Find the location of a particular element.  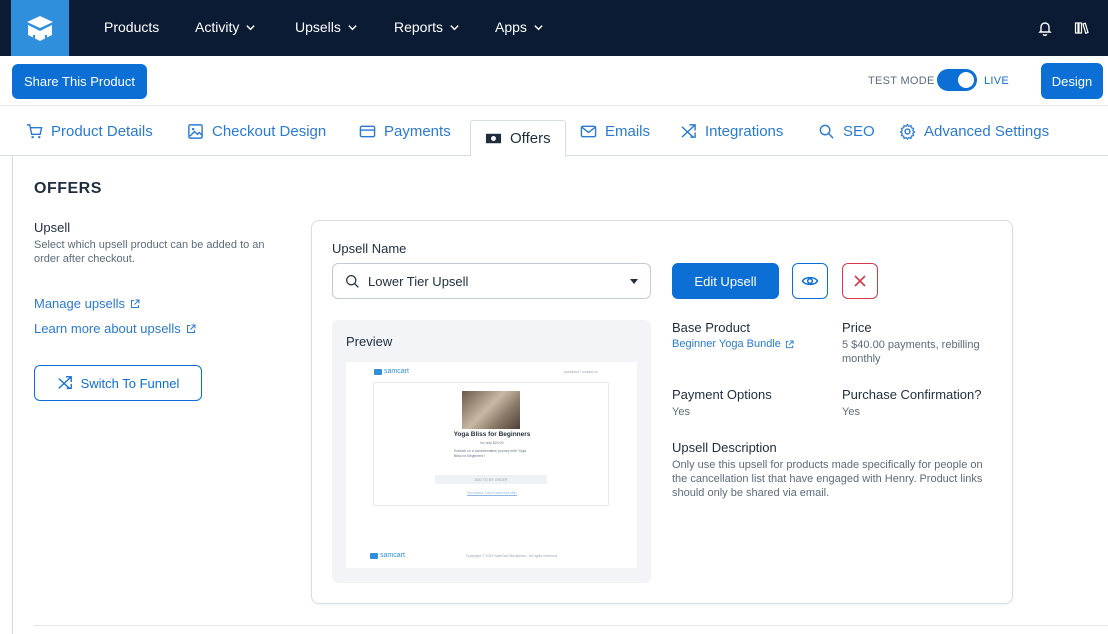

toggle-knob is located at coordinates (966, 80).